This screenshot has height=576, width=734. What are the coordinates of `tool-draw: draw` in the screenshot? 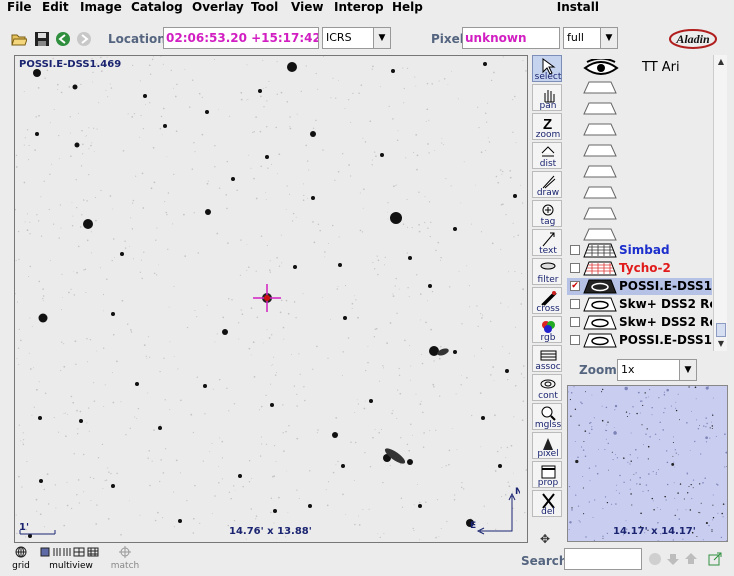 It's located at (547, 184).